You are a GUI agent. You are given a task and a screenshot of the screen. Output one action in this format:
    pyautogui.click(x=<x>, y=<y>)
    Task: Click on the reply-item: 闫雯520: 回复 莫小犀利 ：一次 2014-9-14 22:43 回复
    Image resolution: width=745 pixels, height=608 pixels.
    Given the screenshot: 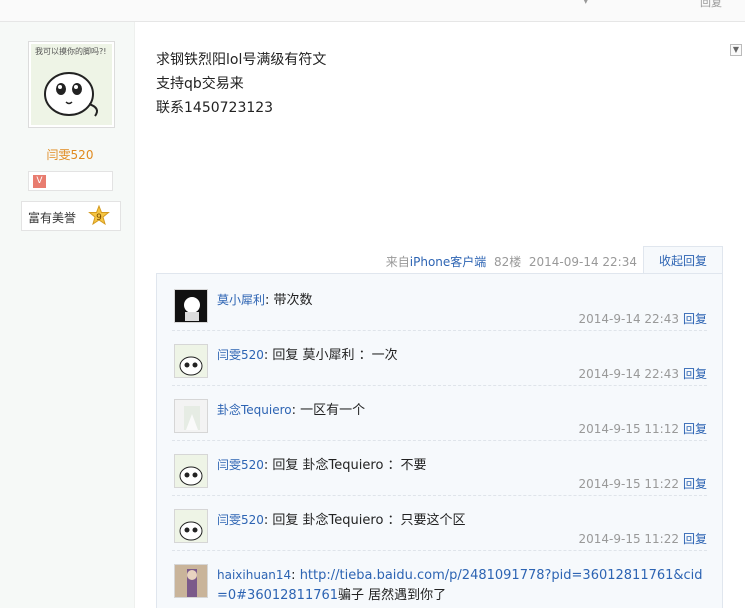 What is the action you would take?
    pyautogui.click(x=439, y=358)
    